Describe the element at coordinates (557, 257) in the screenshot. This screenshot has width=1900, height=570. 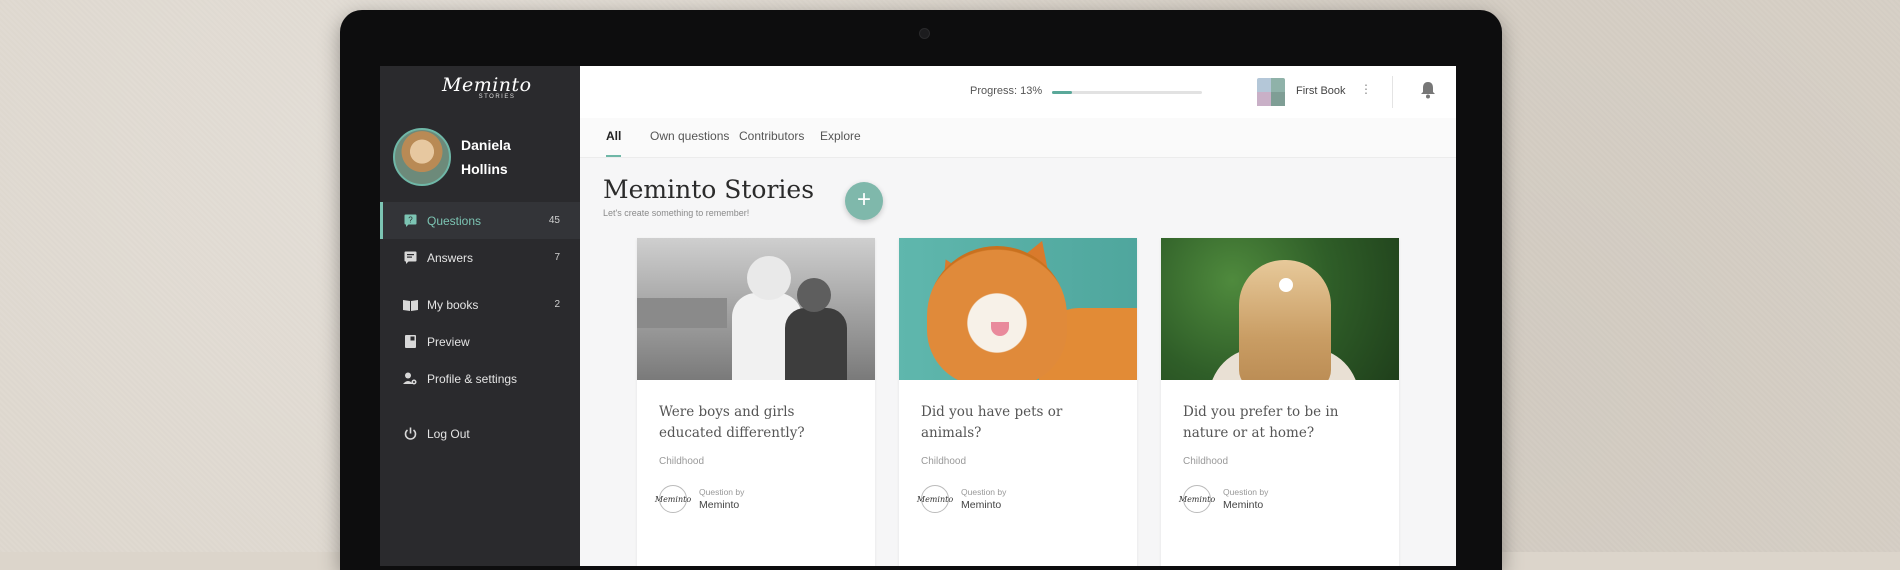
I see `answers-count: 7` at that location.